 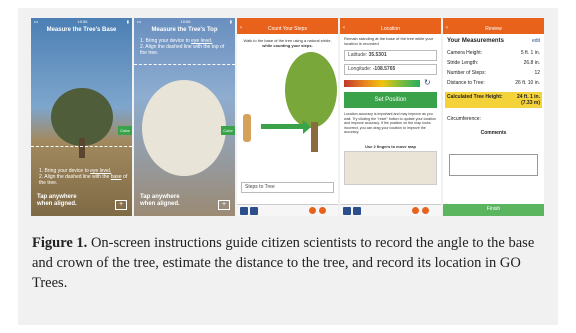 I want to click on caption-label: Figure 1., so click(x=60, y=243).